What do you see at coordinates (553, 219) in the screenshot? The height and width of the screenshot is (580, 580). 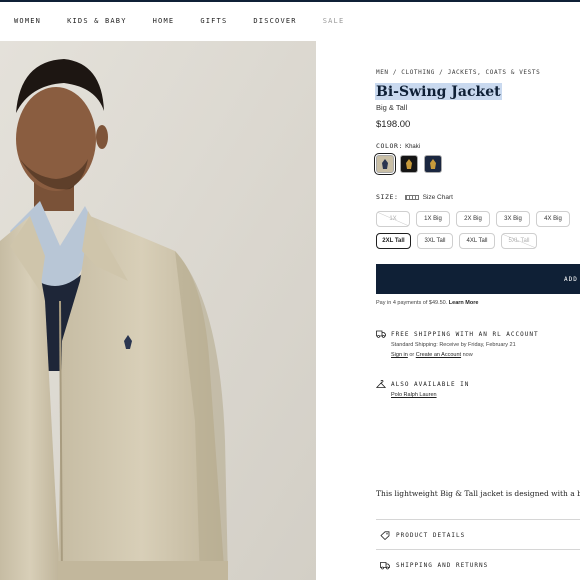 I see `size-4x-big: 4X Big` at bounding box center [553, 219].